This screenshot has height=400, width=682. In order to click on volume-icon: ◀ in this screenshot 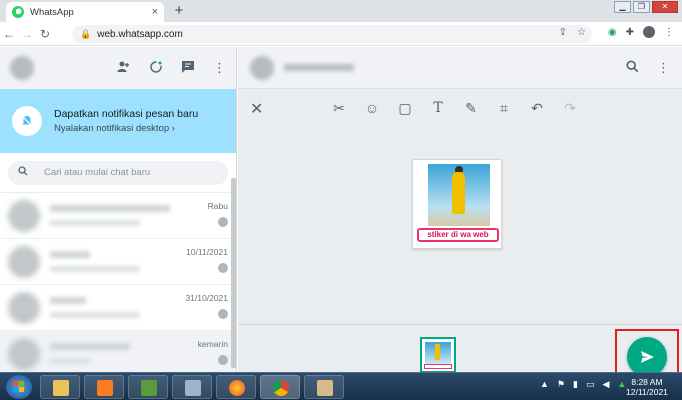, I will do `click(605, 384)`.